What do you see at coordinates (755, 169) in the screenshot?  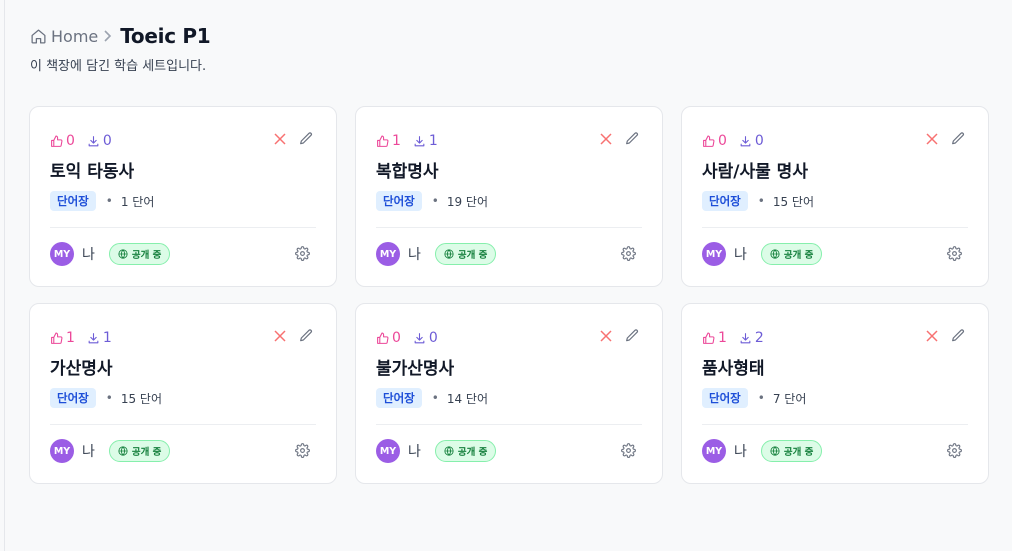 I see `set-title: 사람/사물 명사` at bounding box center [755, 169].